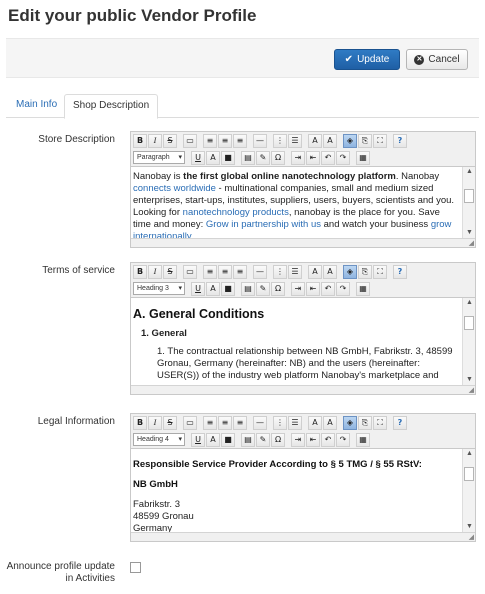  I want to click on announce-checkbox, so click(135, 567).